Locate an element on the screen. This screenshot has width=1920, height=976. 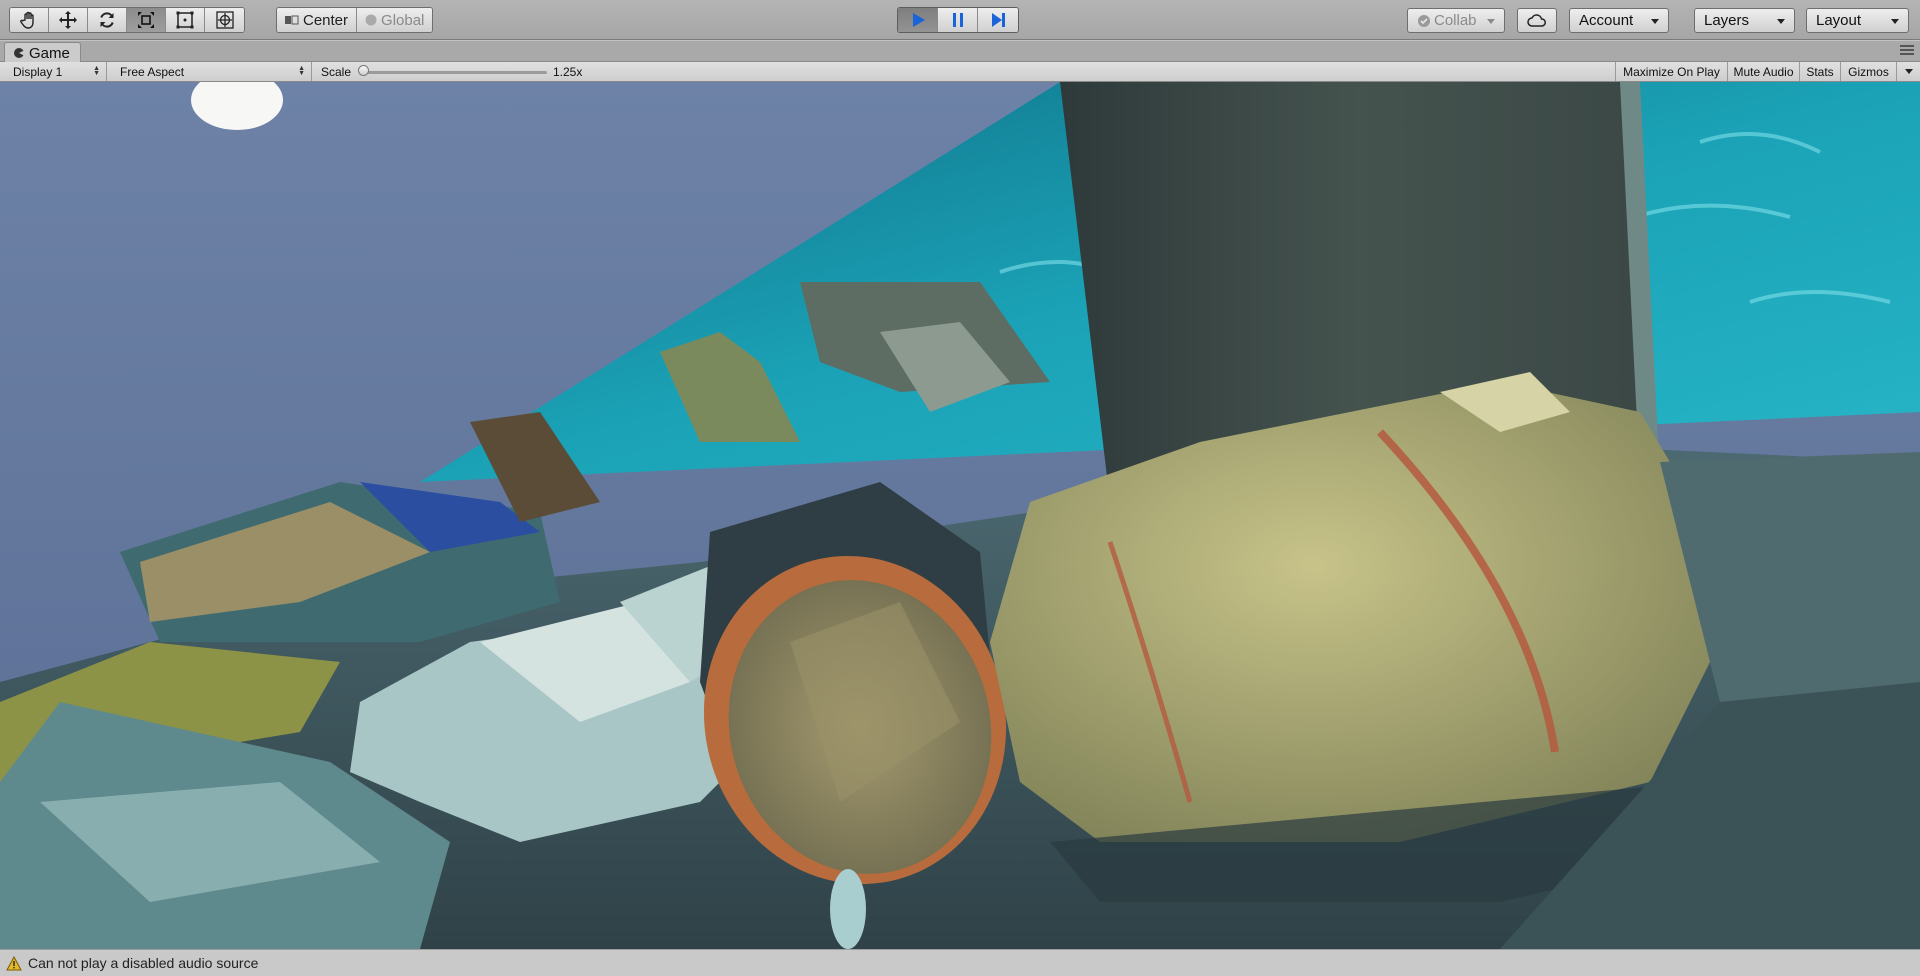
play-icon is located at coordinates (918, 20).